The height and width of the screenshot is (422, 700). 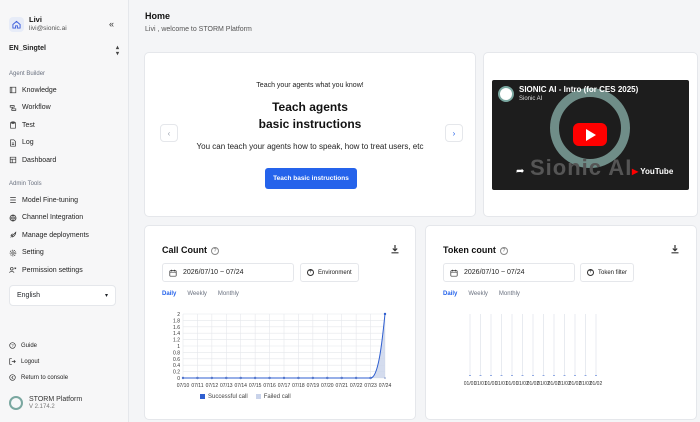 What do you see at coordinates (64, 51) in the screenshot?
I see `org-selector: EN_Singtel ▴ ▾` at bounding box center [64, 51].